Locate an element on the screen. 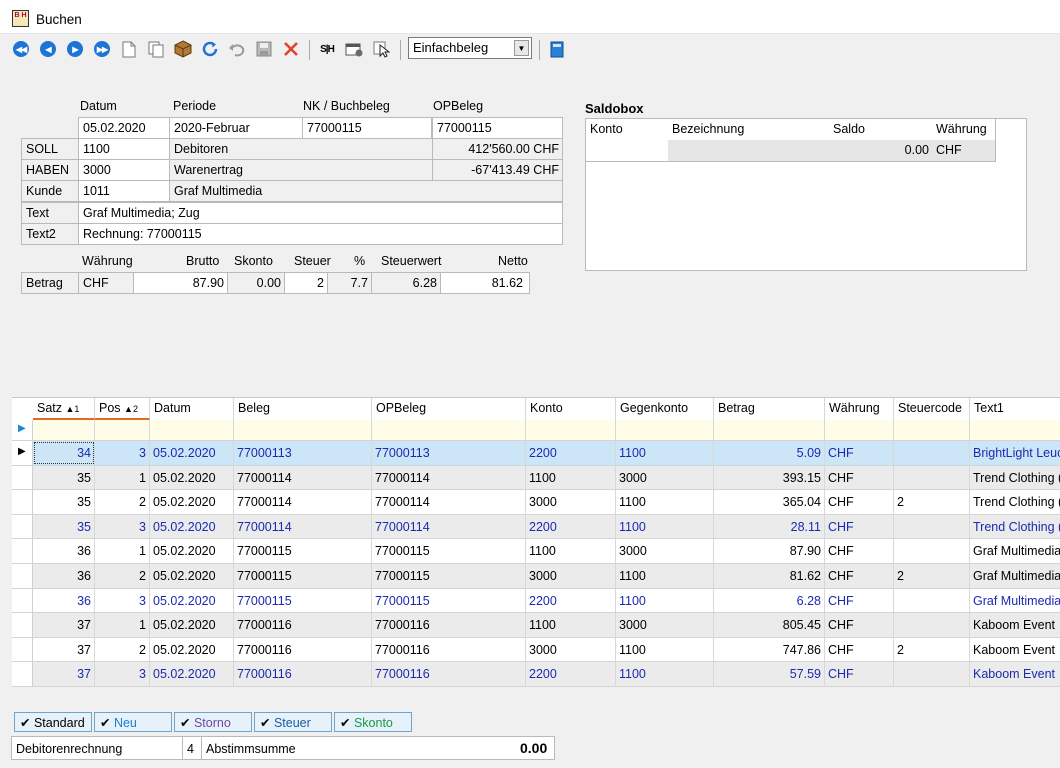 The height and width of the screenshot is (768, 1060). new-document-button is located at coordinates (129, 49).